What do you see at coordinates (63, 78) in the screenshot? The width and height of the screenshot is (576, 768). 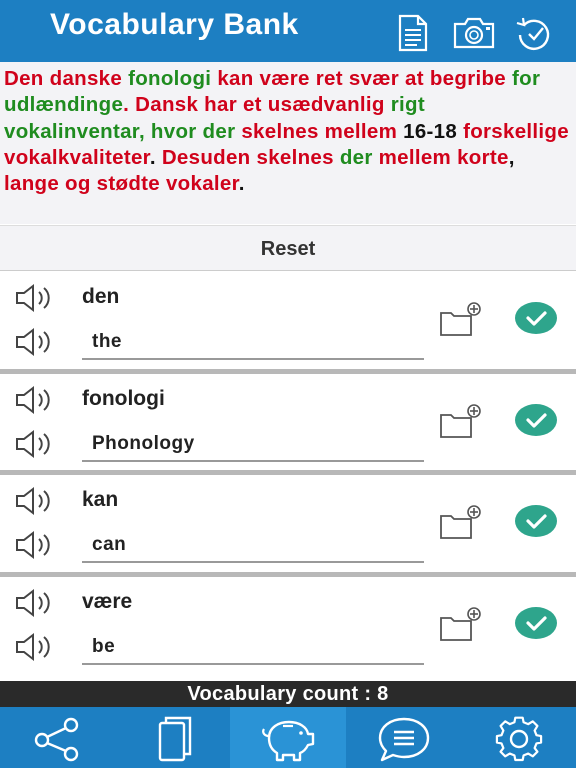 I see `passage-segment: Den danske` at bounding box center [63, 78].